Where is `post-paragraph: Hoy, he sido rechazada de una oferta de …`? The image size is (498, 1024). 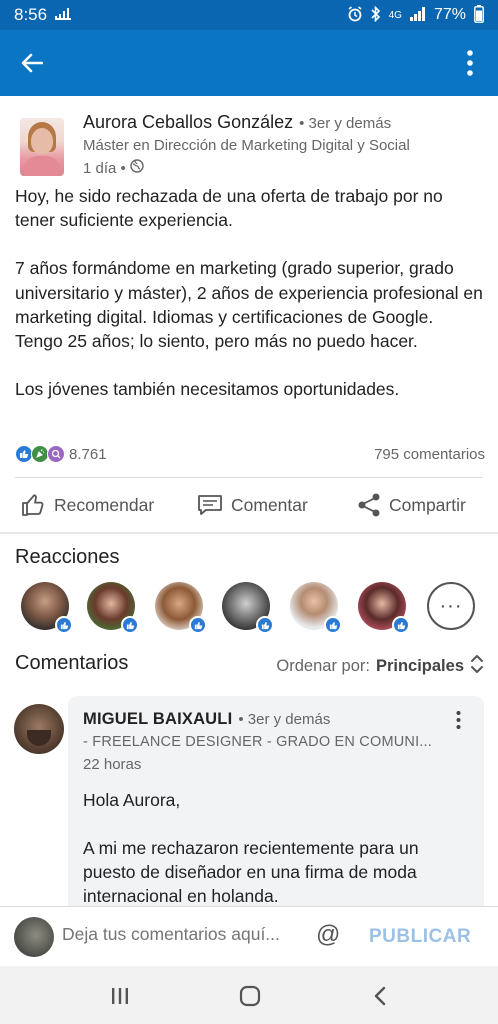
post-paragraph: Hoy, he sido rechazada de una oferta de … is located at coordinates (229, 208).